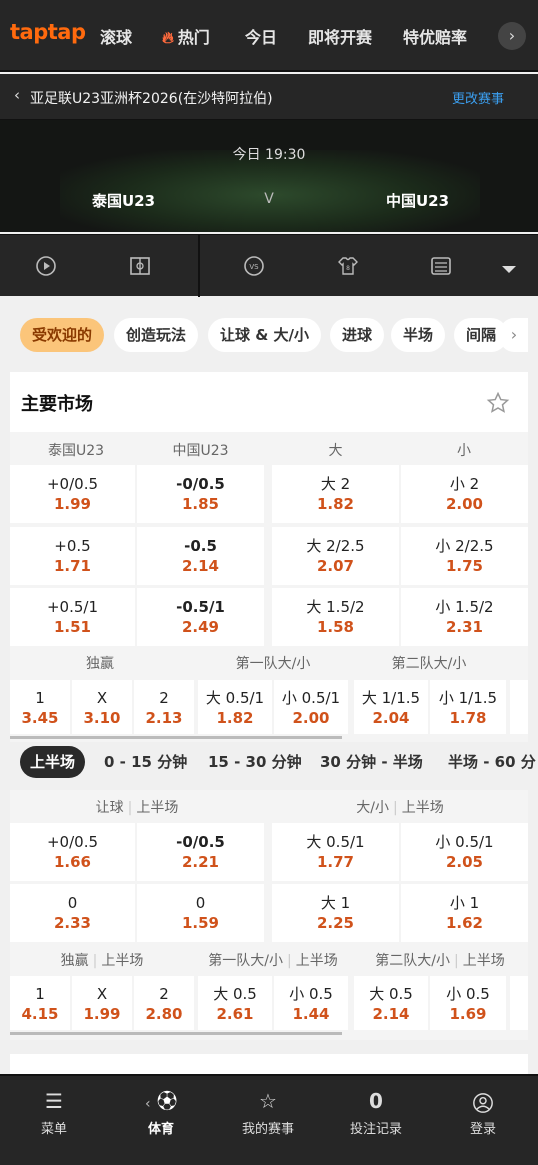 This screenshot has width=538, height=1165. Describe the element at coordinates (164, 1003) in the screenshot. I see `odds-cell: 2 2.80` at that location.